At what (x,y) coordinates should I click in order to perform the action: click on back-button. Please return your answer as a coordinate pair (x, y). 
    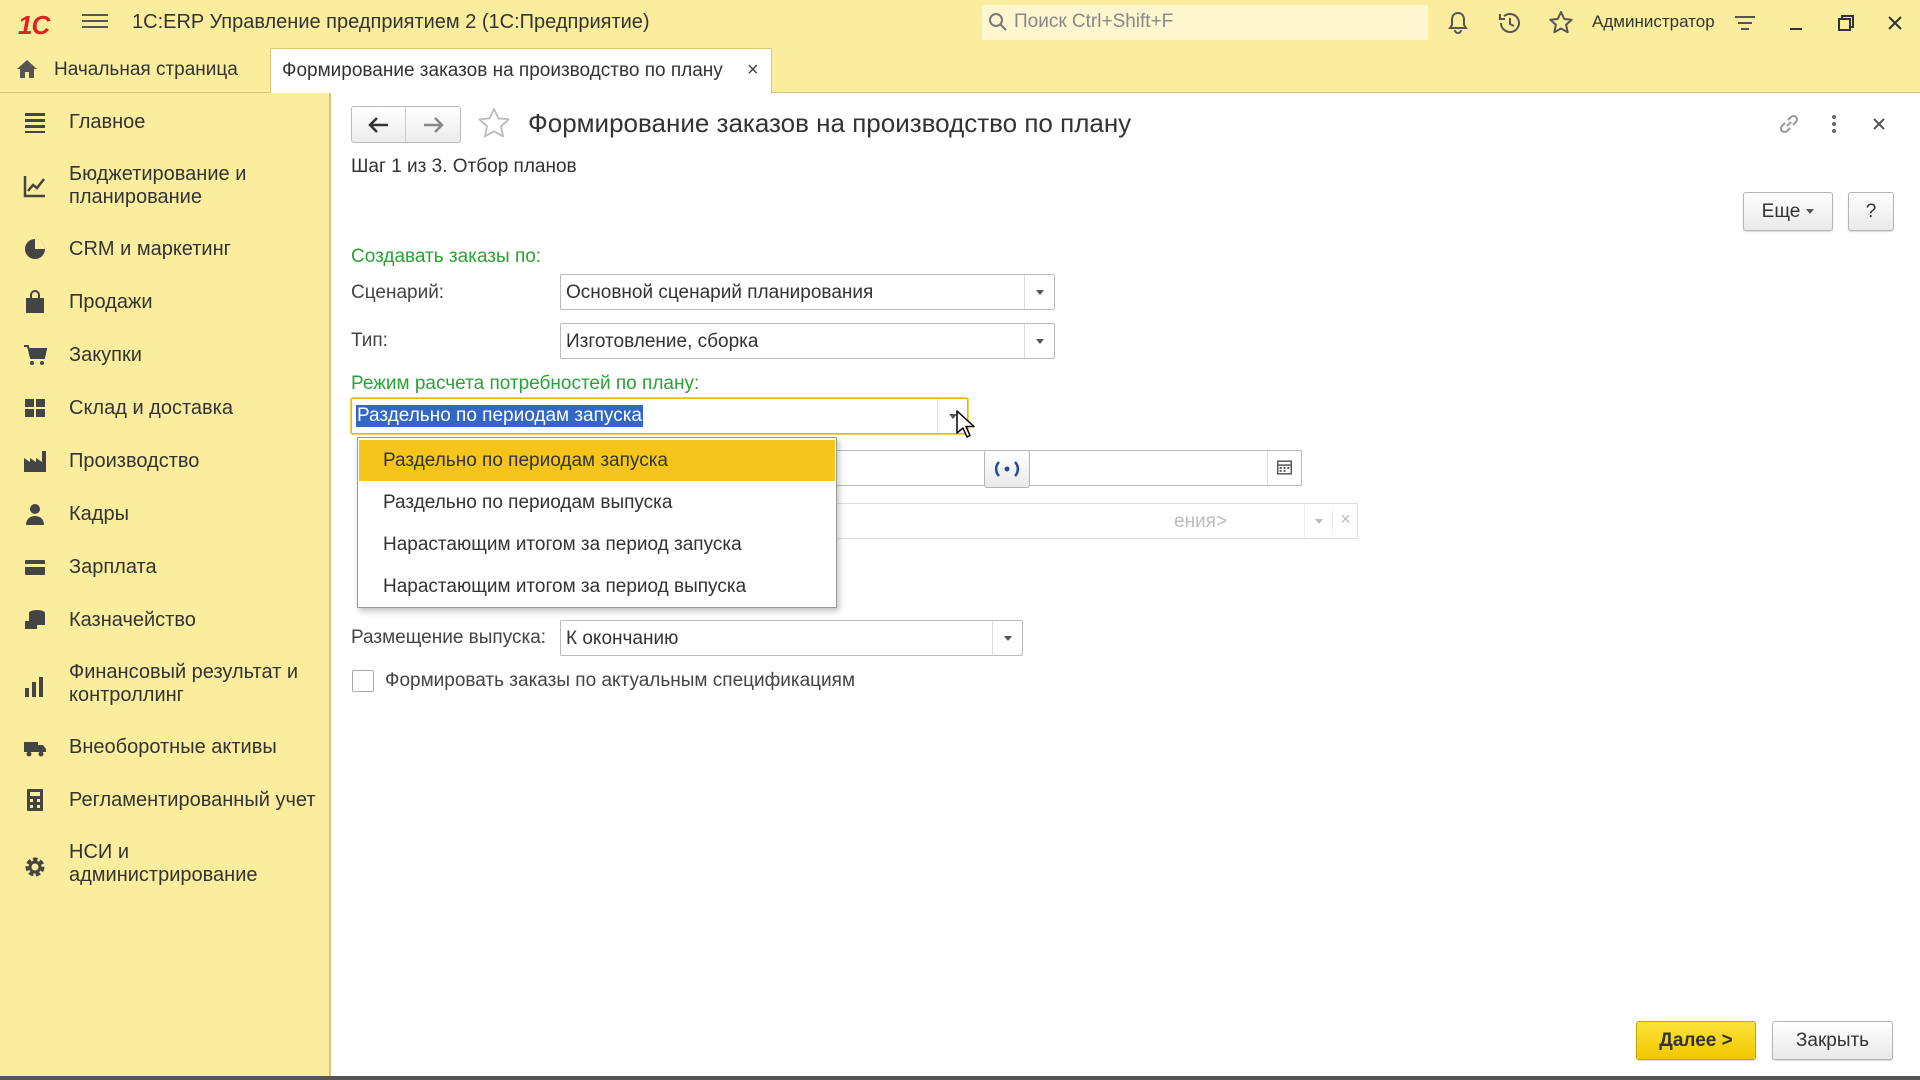
    Looking at the image, I should click on (379, 124).